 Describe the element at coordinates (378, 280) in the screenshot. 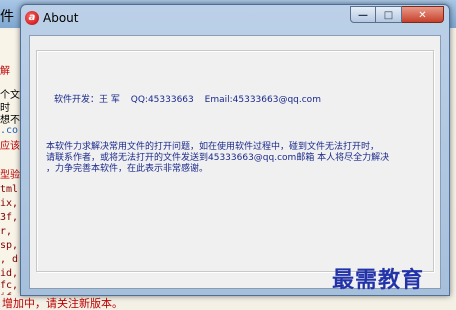

I see `watermark-text: 最需教育` at that location.